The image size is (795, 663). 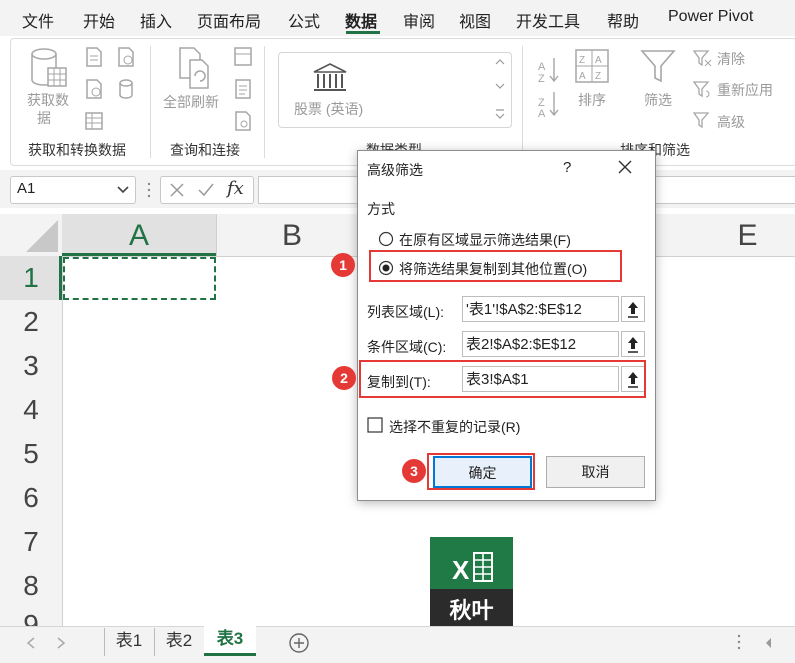 I want to click on unique-records-checkbox, so click(x=375, y=425).